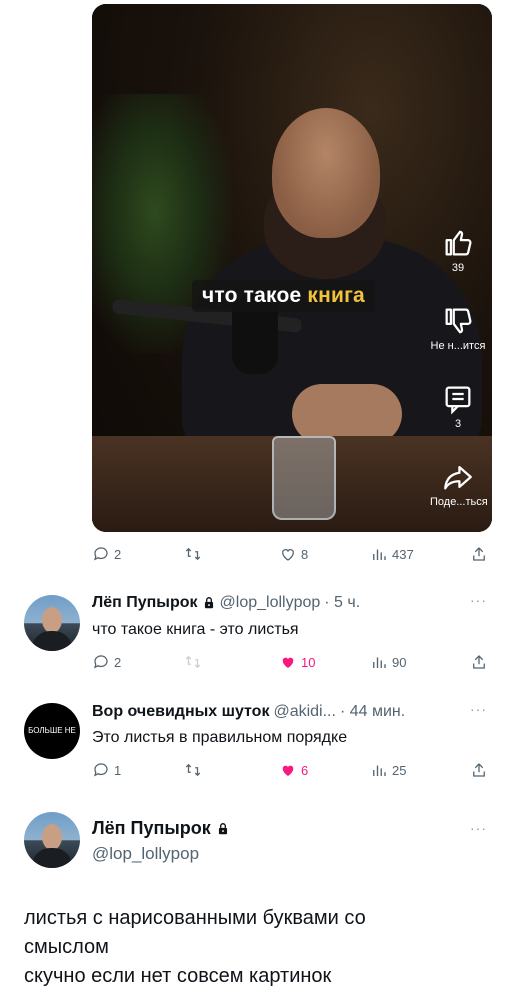 The image size is (517, 1001). Describe the element at coordinates (458, 268) in the screenshot. I see `like-count: 39` at that location.